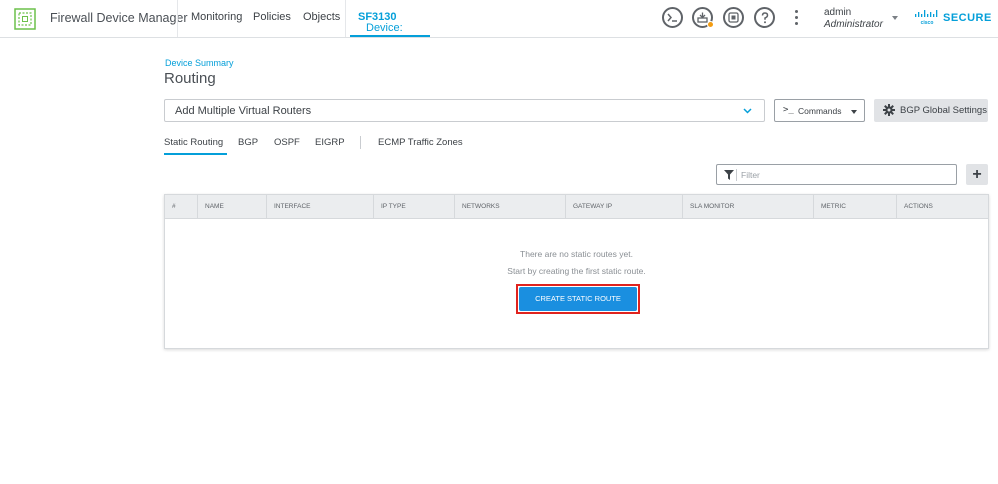 The height and width of the screenshot is (484, 998). I want to click on nav-policies: Policies, so click(272, 17).